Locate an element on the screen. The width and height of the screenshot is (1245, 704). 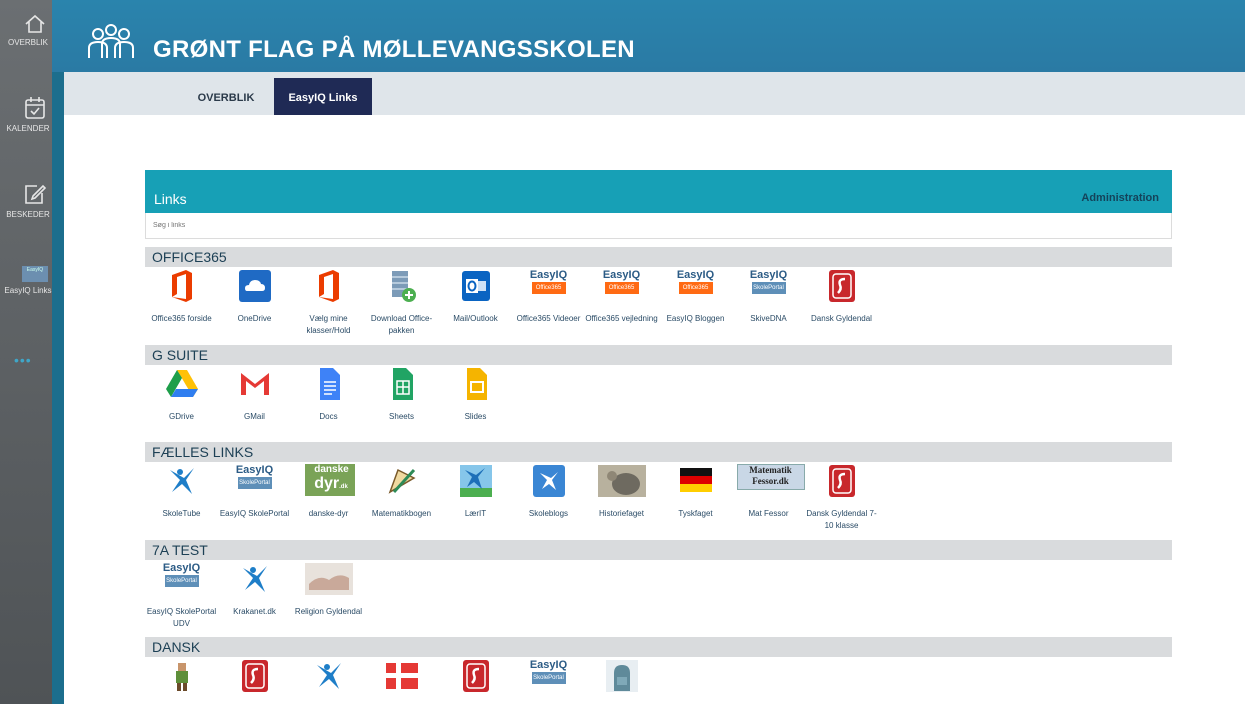
administration-link: Administration is located at coordinates (1120, 198).